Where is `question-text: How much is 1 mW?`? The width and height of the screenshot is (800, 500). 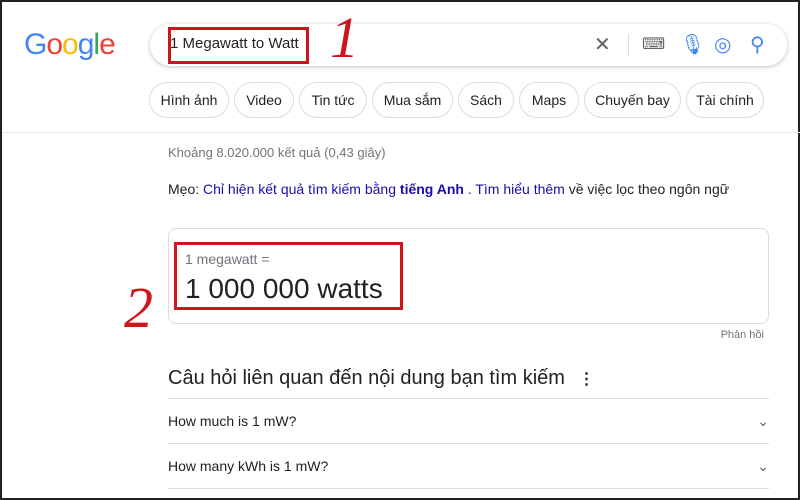
question-text: How much is 1 mW? is located at coordinates (232, 421).